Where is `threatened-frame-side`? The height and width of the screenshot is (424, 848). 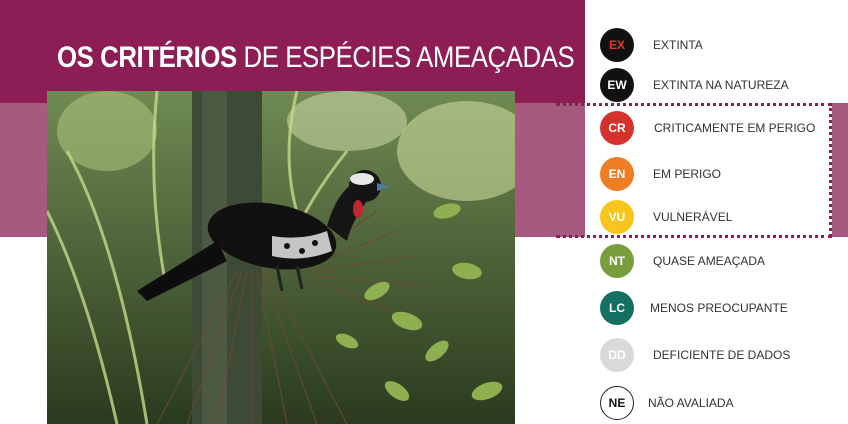
threatened-frame-side is located at coordinates (830, 170).